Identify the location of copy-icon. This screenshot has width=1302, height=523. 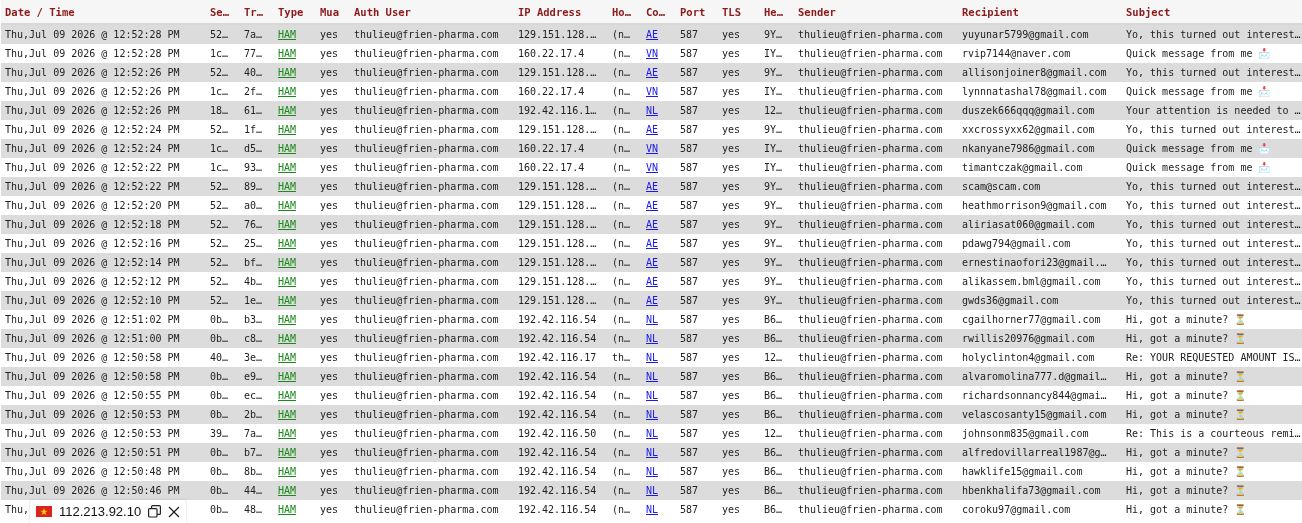
(155, 511).